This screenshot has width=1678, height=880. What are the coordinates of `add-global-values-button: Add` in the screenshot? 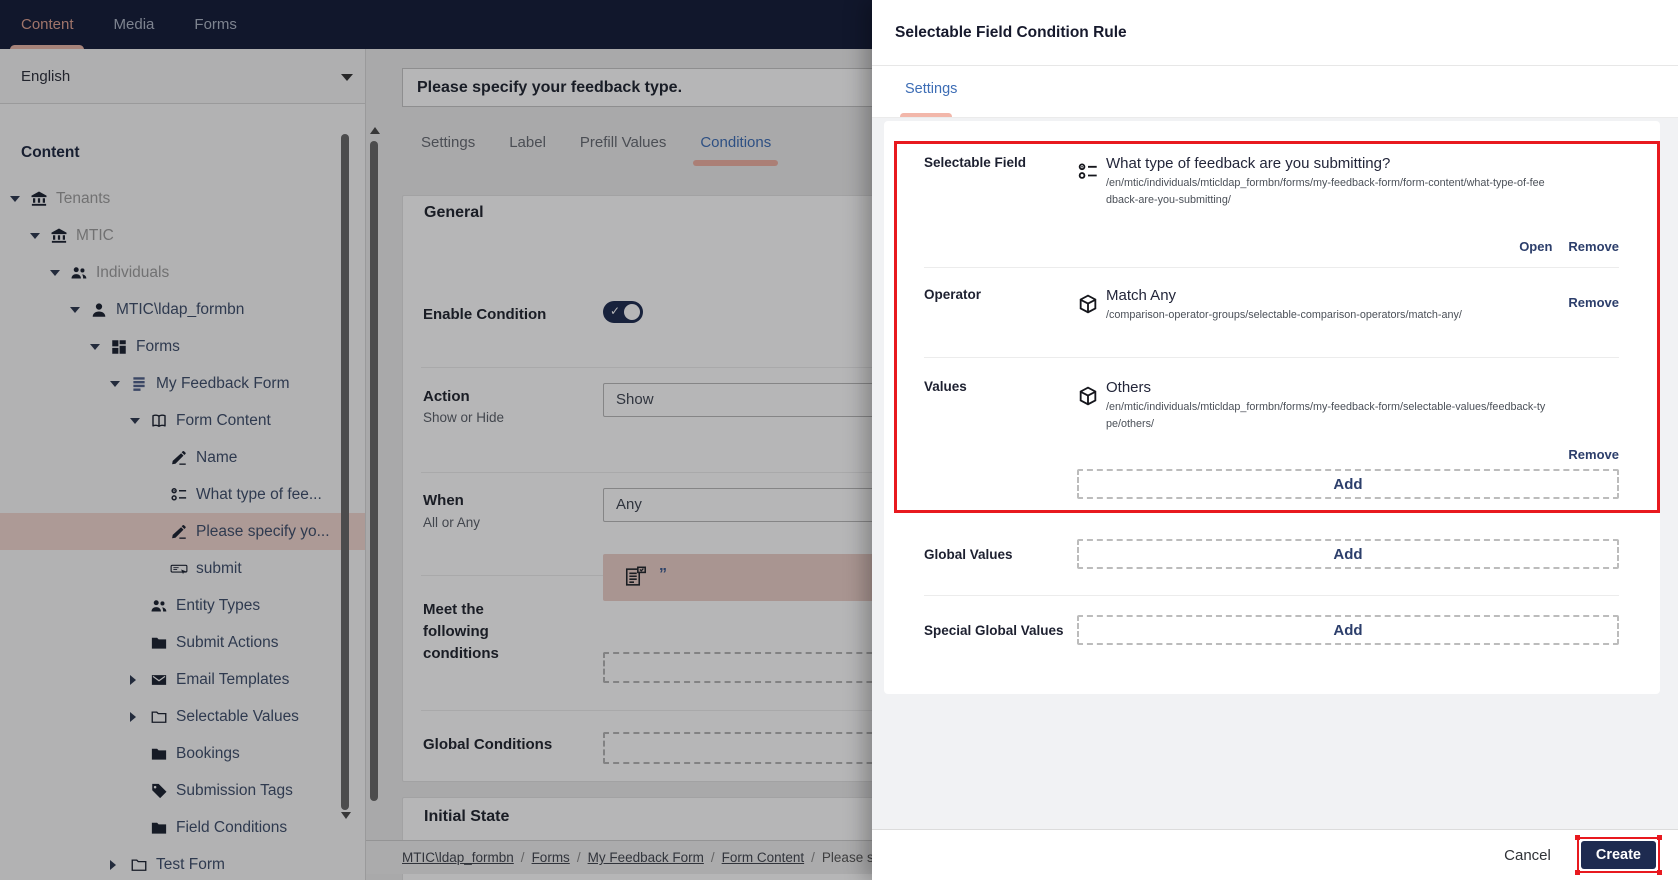 It's located at (1348, 554).